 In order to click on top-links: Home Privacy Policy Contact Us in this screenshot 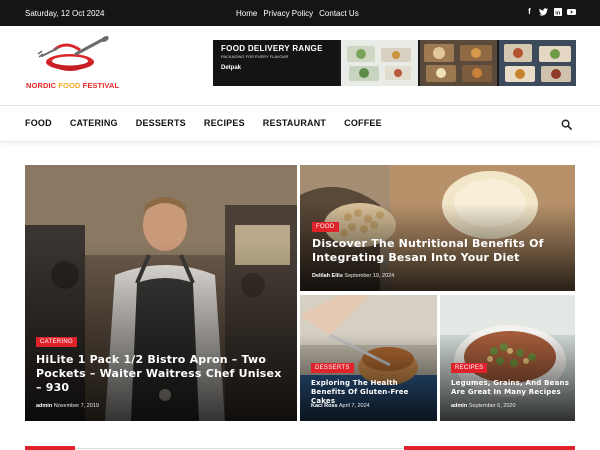, I will do `click(297, 13)`.